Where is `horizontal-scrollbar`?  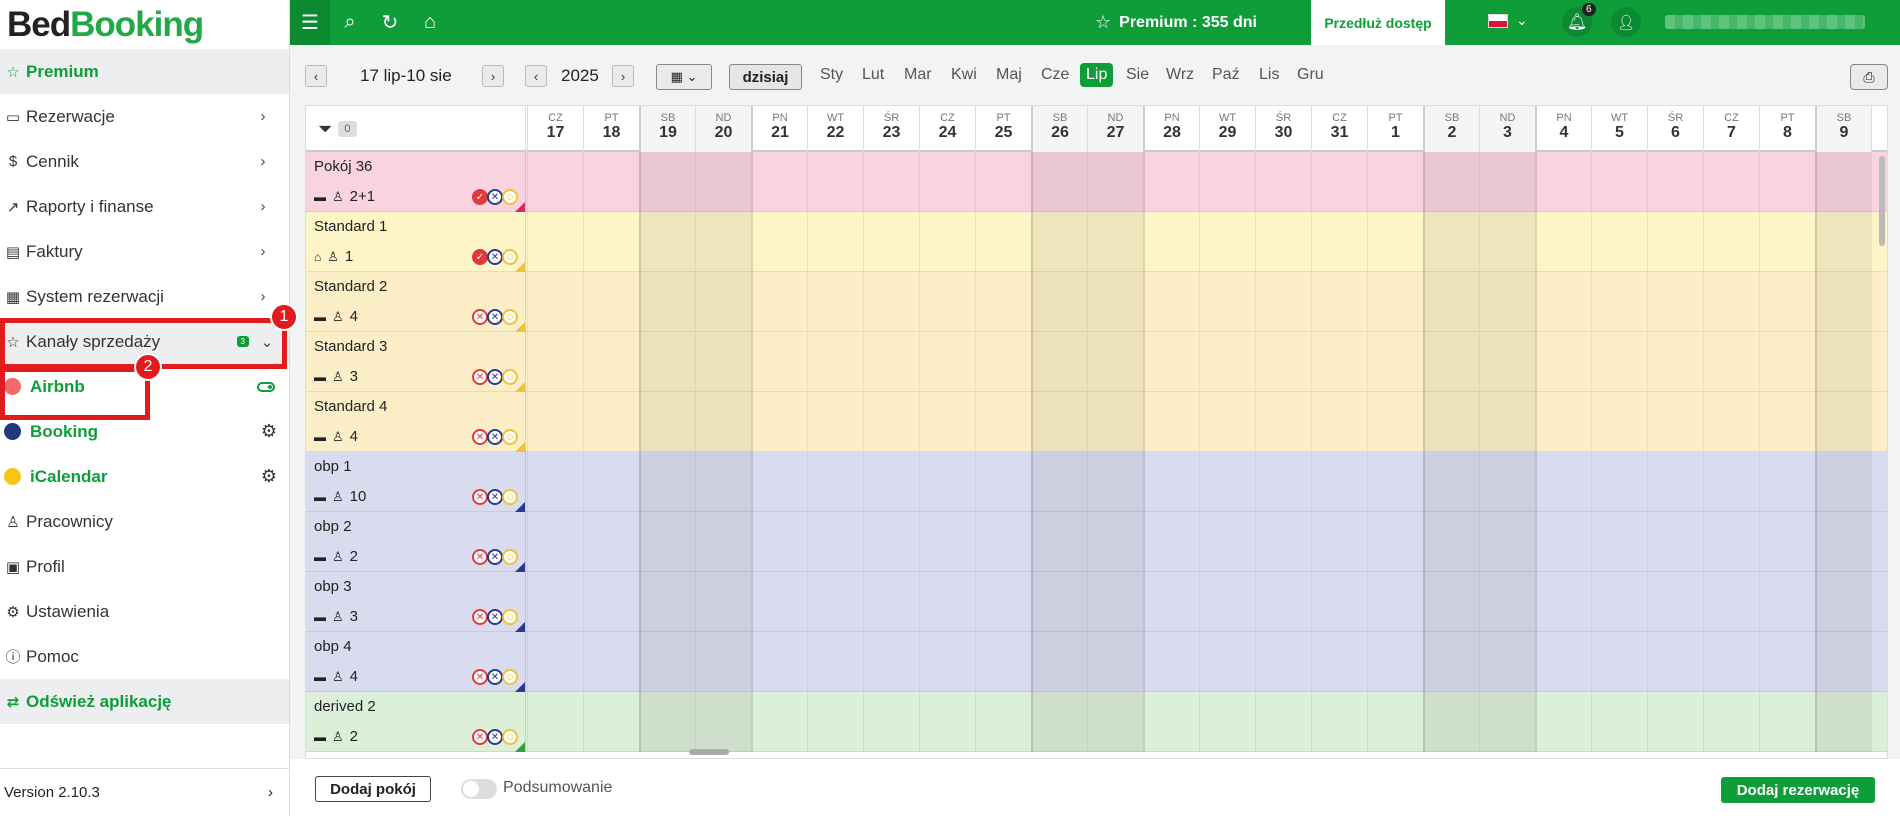 horizontal-scrollbar is located at coordinates (709, 752).